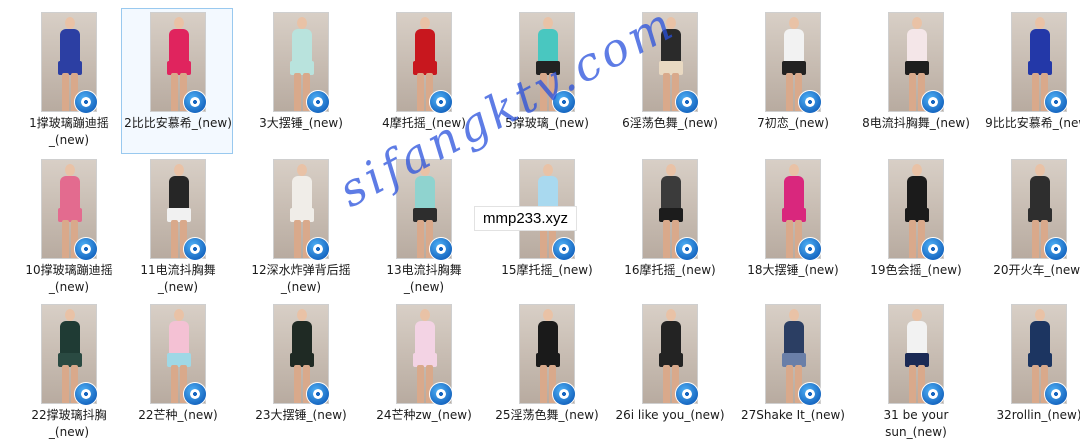 This screenshot has height=446, width=1080. What do you see at coordinates (177, 228) in the screenshot?
I see `video-file-item: 11电流抖胸舞_(new)` at bounding box center [177, 228].